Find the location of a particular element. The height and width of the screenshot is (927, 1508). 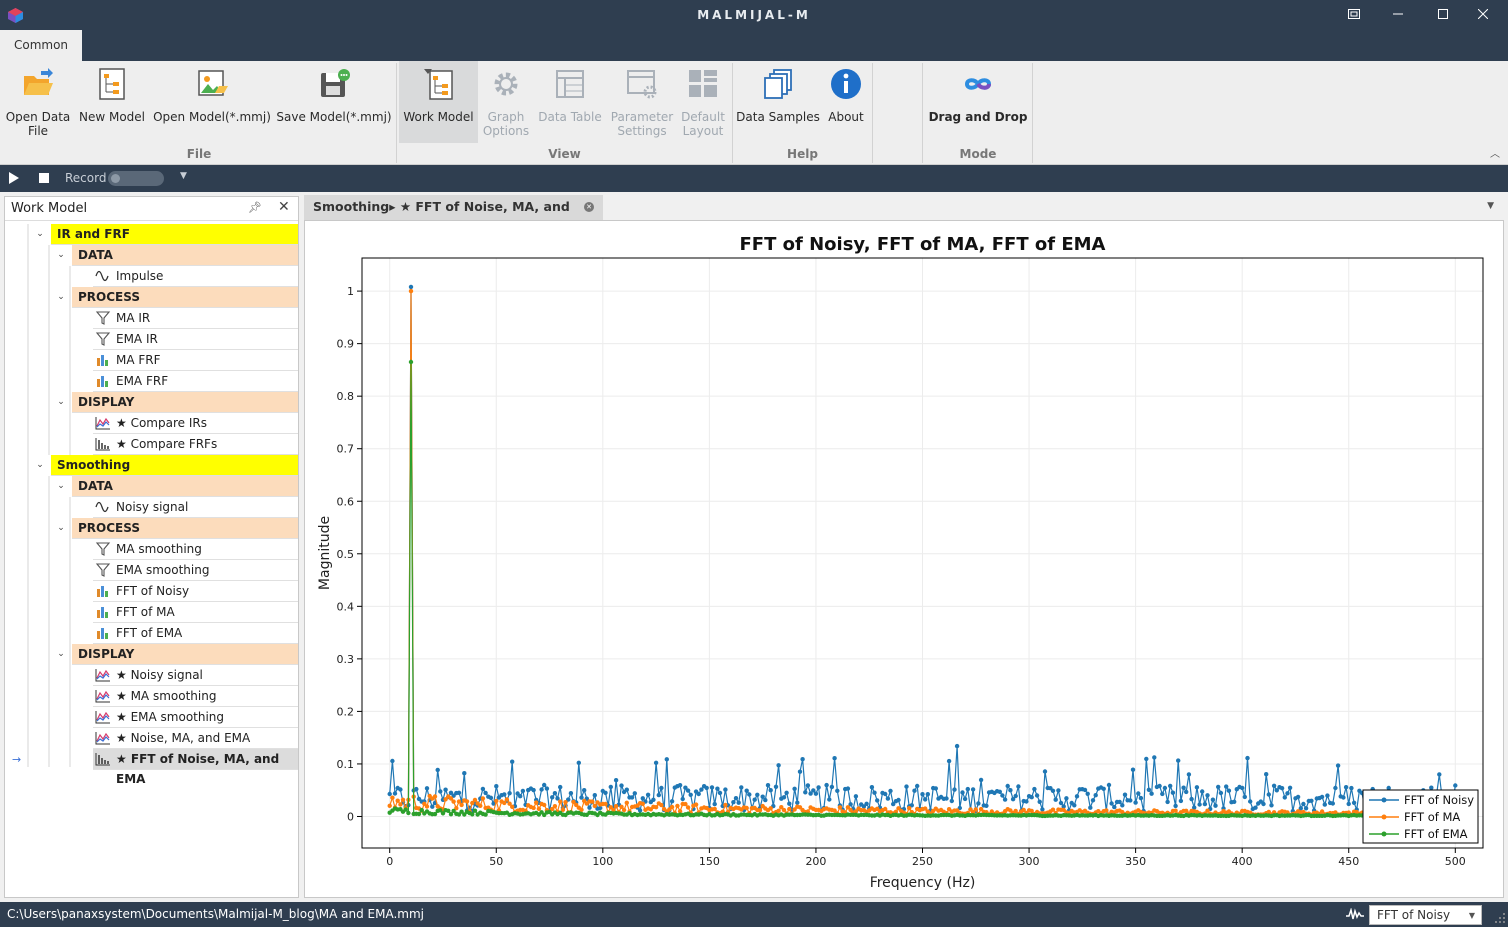

tree-item: ★ EMA smoothing is located at coordinates (195, 717).